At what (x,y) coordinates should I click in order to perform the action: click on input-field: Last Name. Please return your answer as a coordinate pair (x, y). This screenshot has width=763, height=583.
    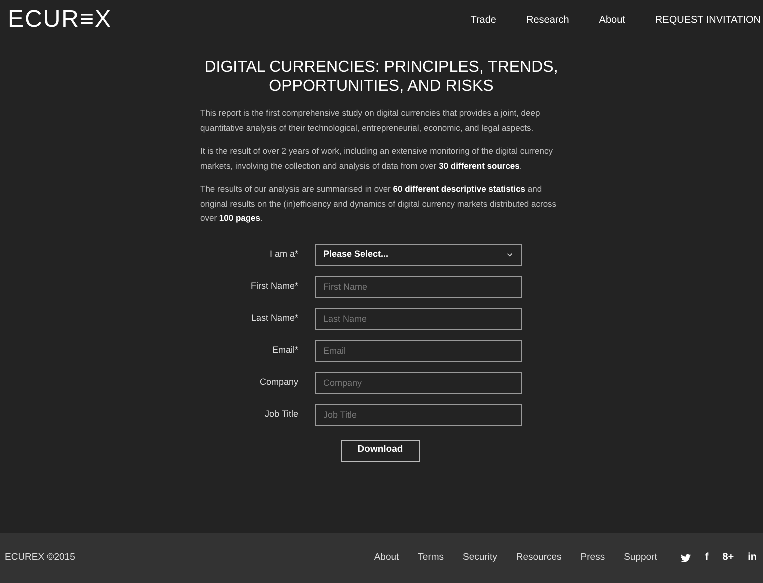
    Looking at the image, I should click on (418, 319).